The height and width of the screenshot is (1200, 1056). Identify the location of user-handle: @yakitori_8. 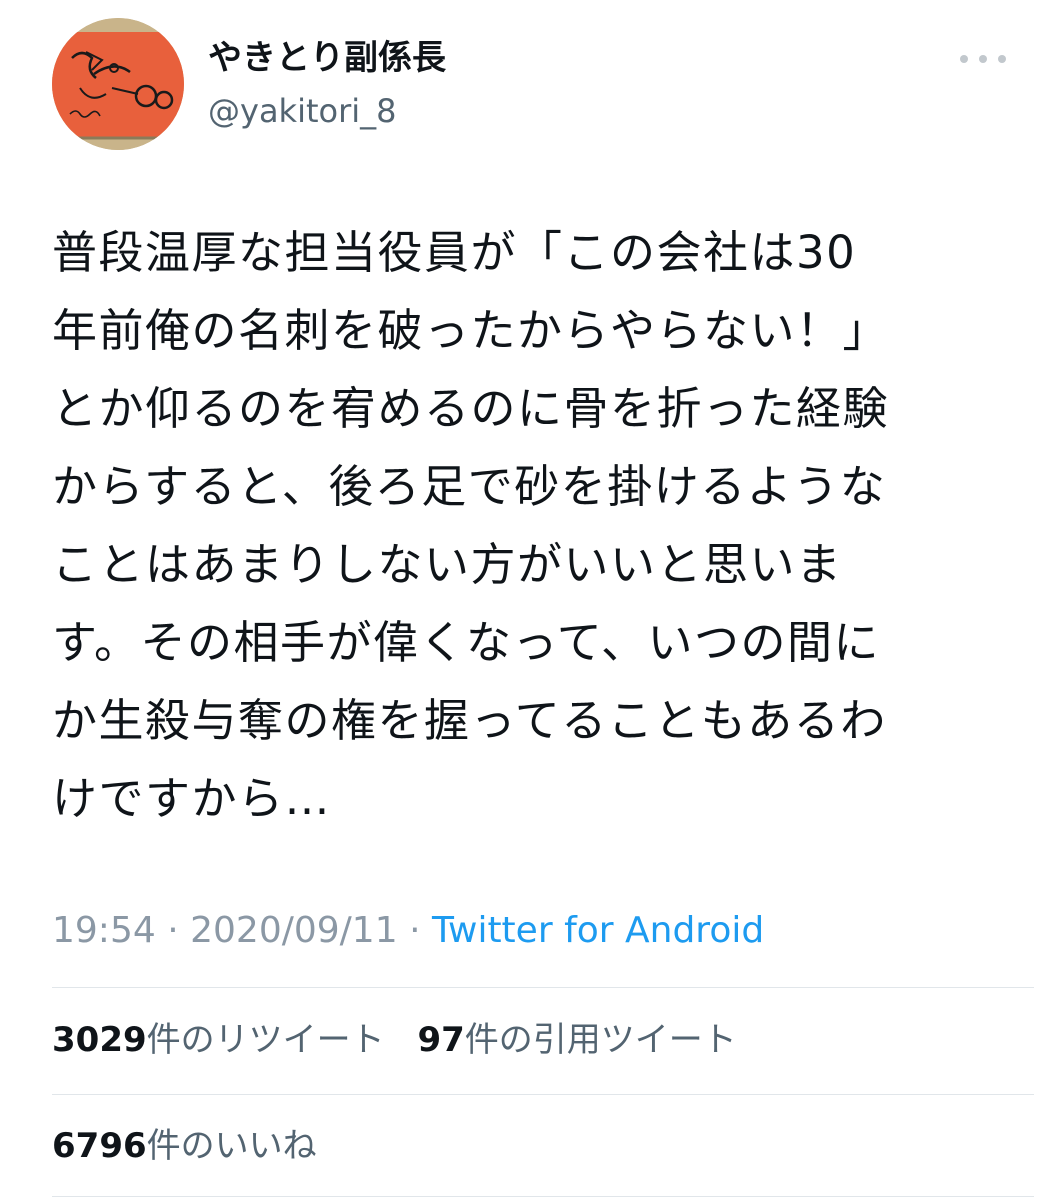
(302, 111).